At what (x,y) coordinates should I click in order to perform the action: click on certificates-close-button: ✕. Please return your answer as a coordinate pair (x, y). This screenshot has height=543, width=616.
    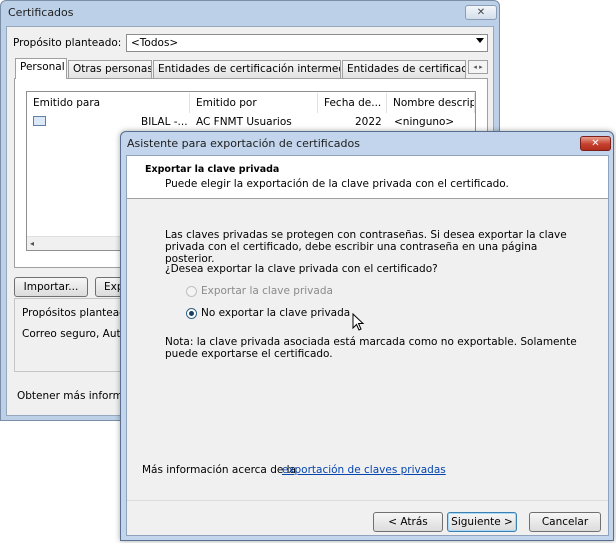
    Looking at the image, I should click on (481, 12).